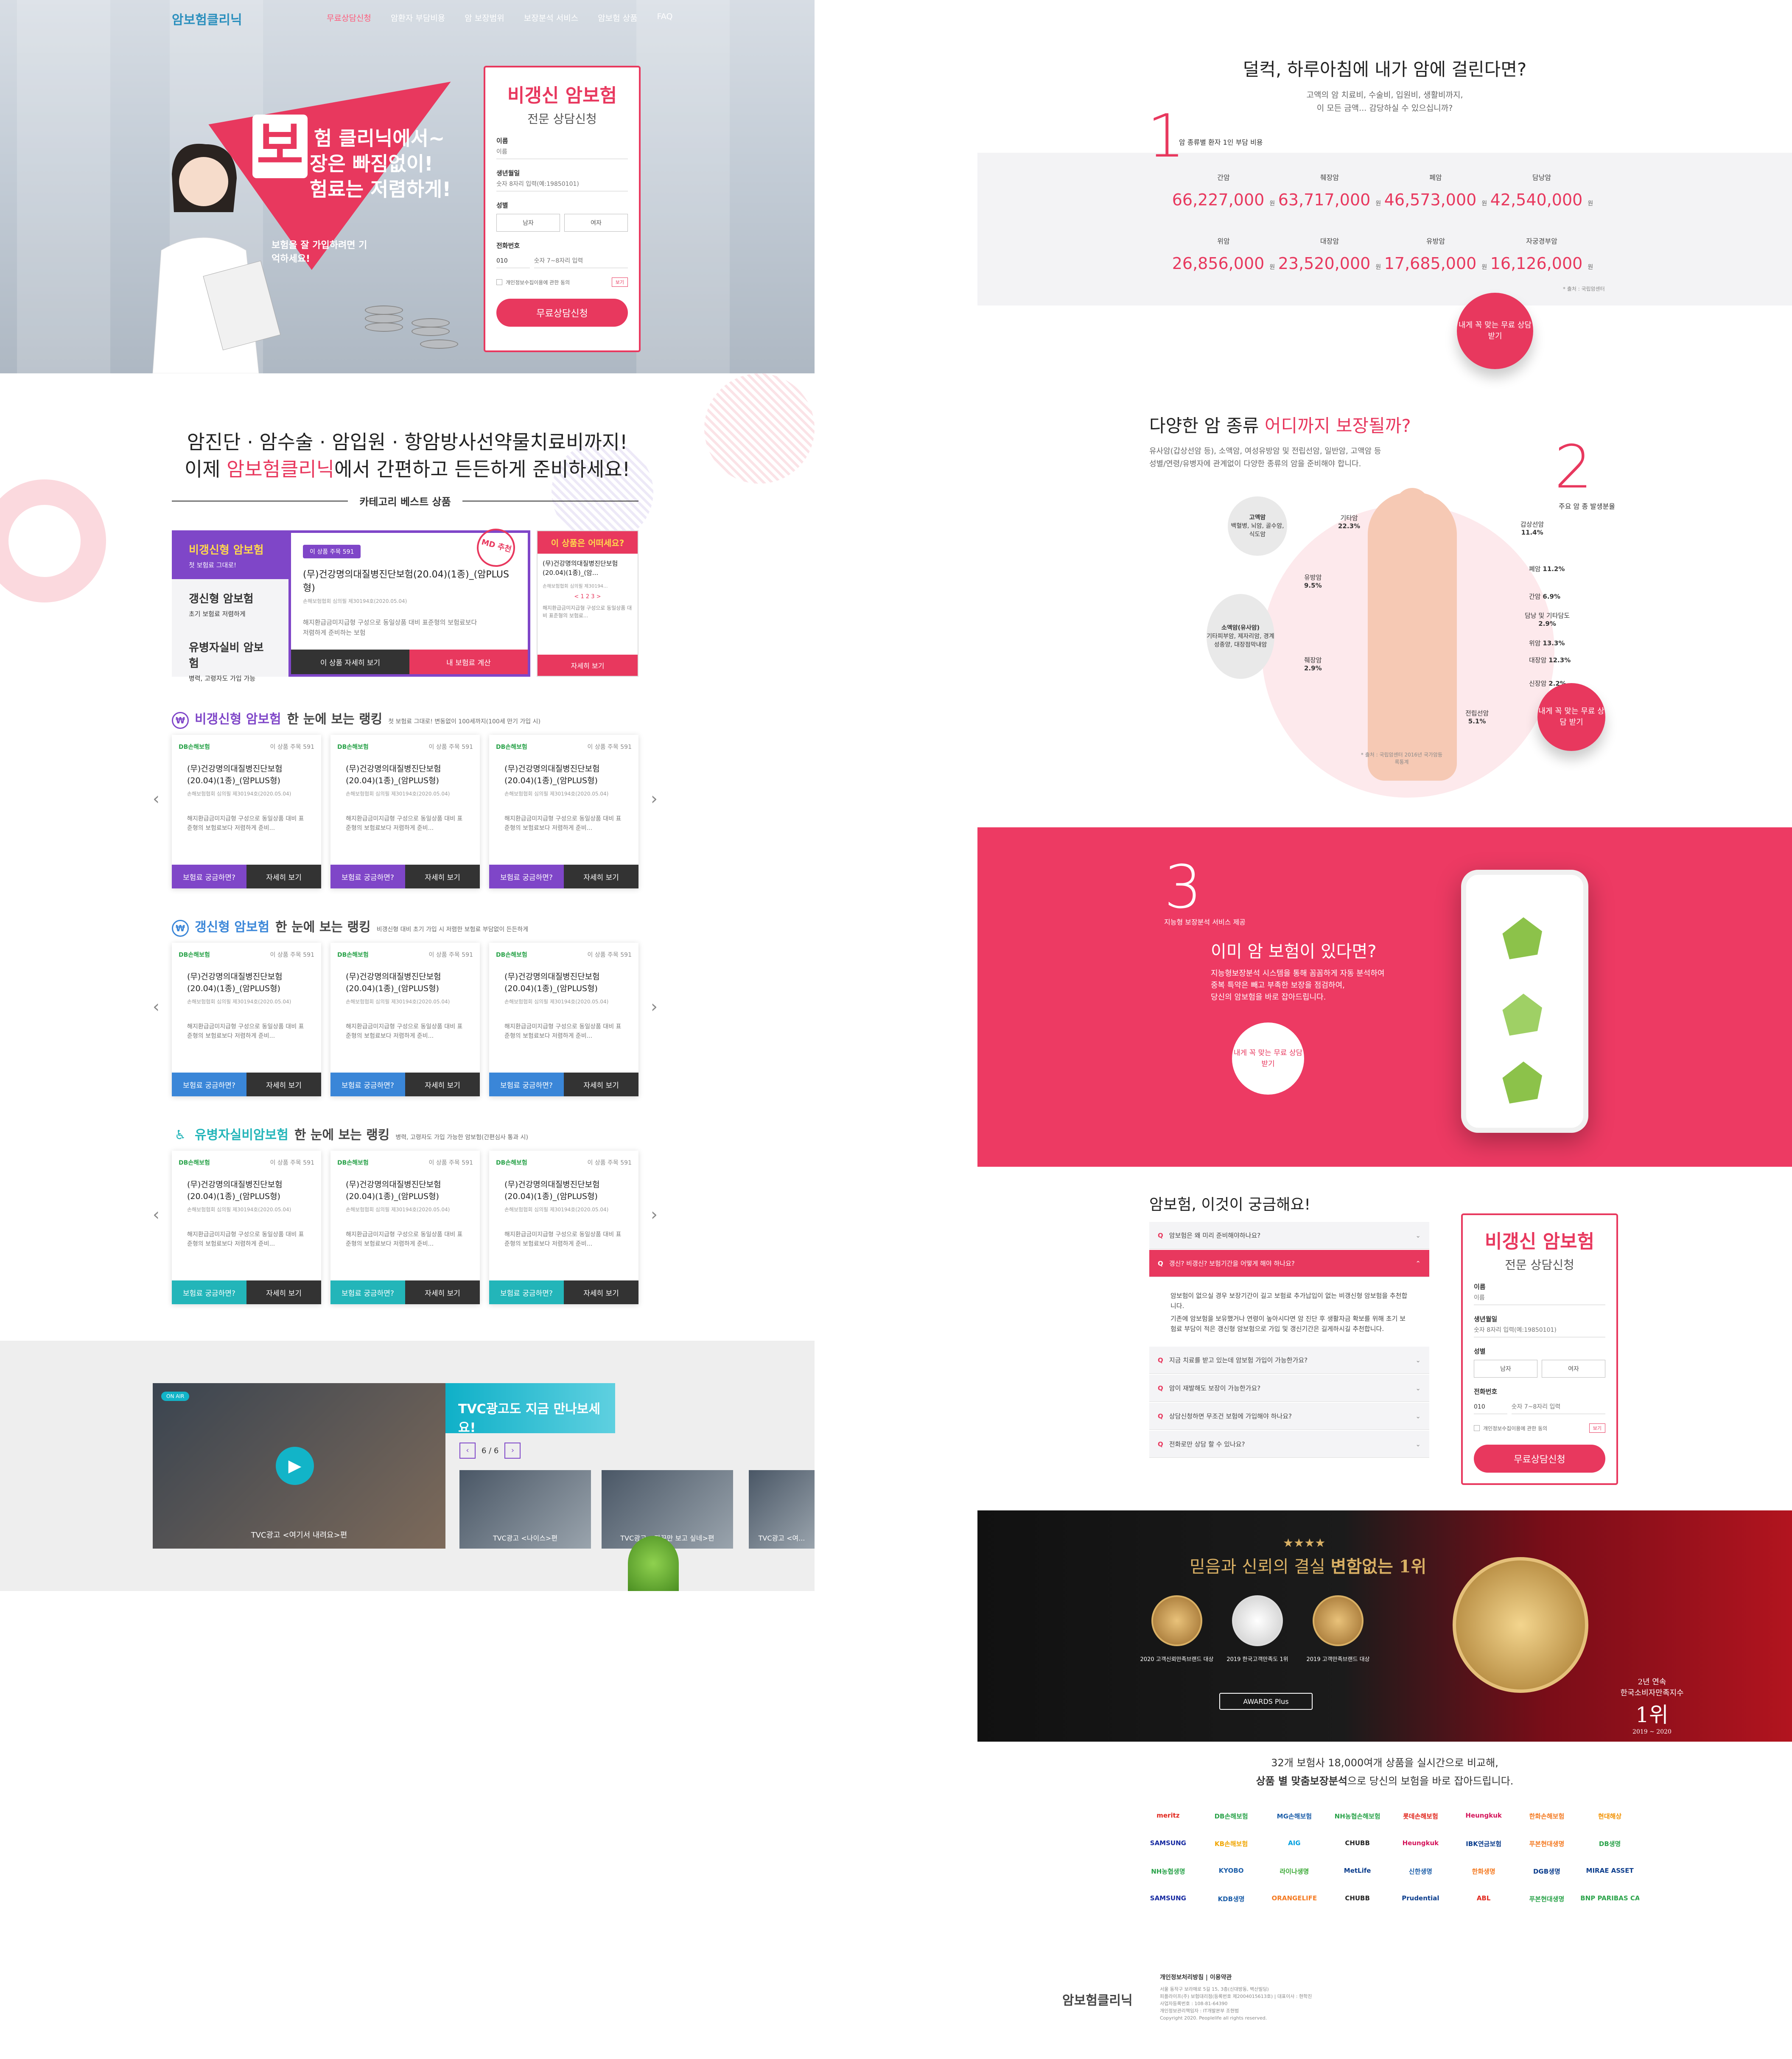  Describe the element at coordinates (1289, 1360) in the screenshot. I see `faq-item: Q 지금 치료를 받고 있는데 암보험 가입이 가능한가요? ⌄` at that location.